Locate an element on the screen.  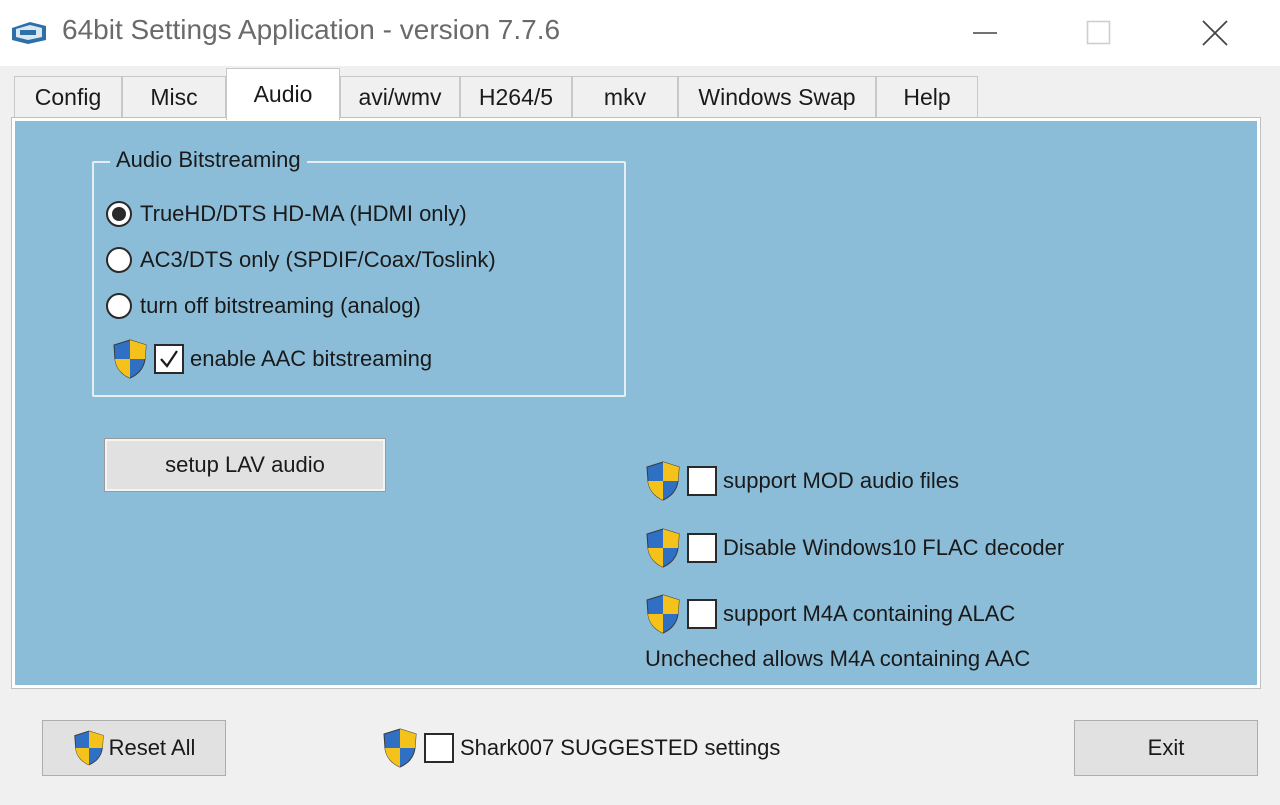
close-icon is located at coordinates (1215, 33).